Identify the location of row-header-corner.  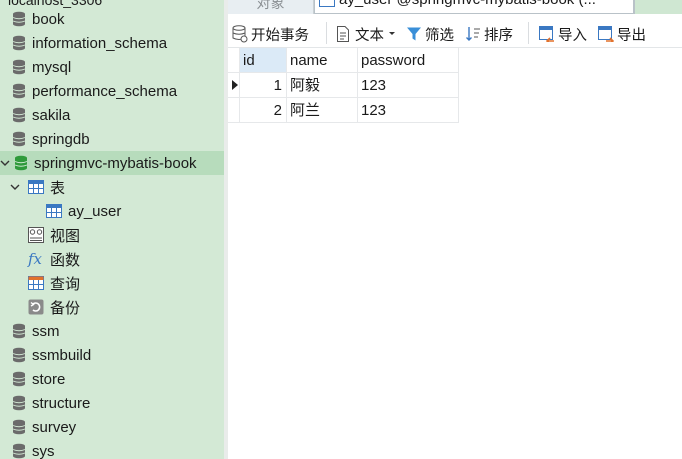
(234, 60).